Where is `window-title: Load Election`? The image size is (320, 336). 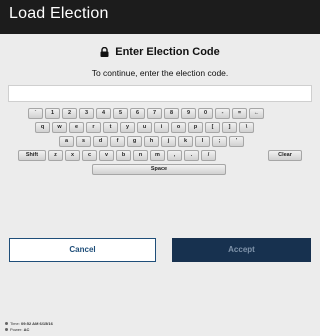 window-title: Load Election is located at coordinates (59, 13).